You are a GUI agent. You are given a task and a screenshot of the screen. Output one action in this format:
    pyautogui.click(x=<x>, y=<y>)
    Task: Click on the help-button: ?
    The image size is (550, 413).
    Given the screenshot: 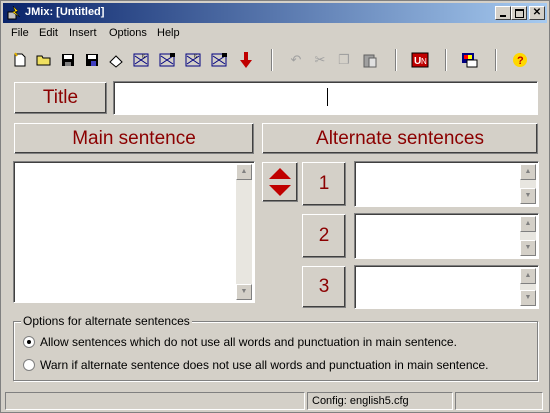 What is the action you would take?
    pyautogui.click(x=520, y=60)
    